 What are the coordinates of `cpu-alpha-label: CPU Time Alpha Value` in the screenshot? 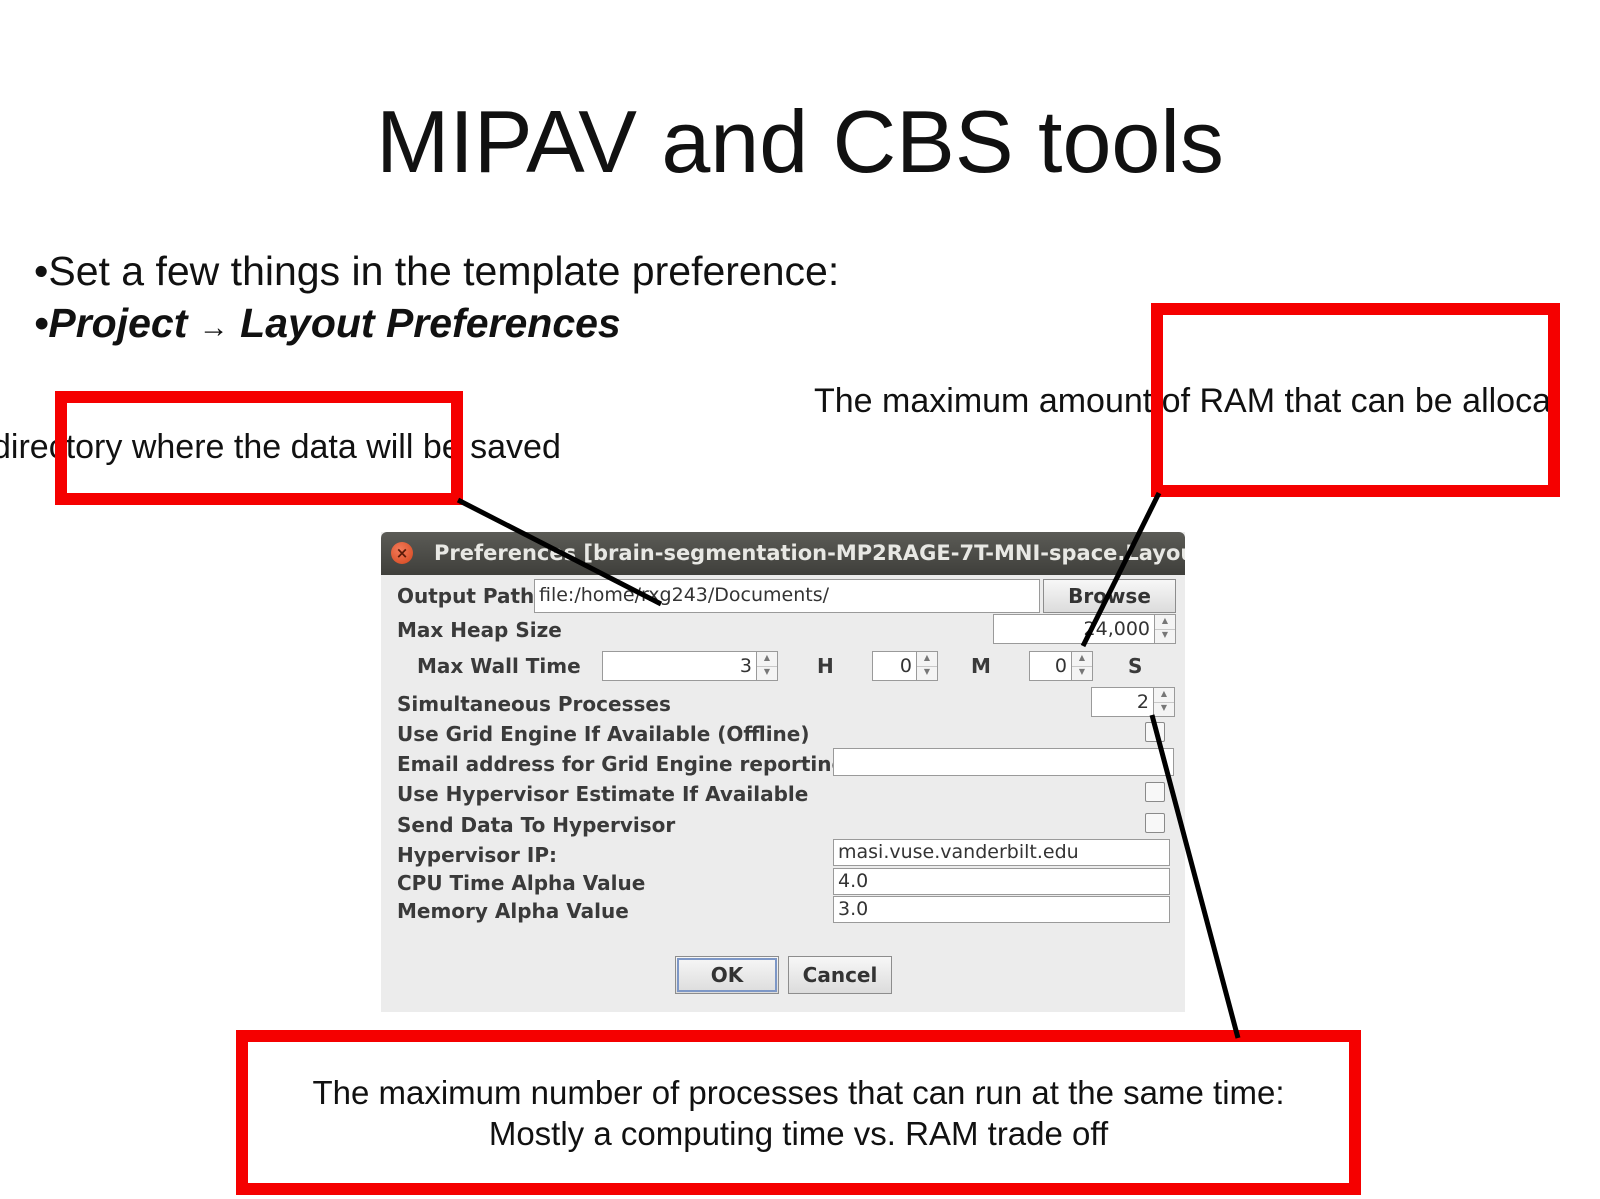 It's located at (521, 883).